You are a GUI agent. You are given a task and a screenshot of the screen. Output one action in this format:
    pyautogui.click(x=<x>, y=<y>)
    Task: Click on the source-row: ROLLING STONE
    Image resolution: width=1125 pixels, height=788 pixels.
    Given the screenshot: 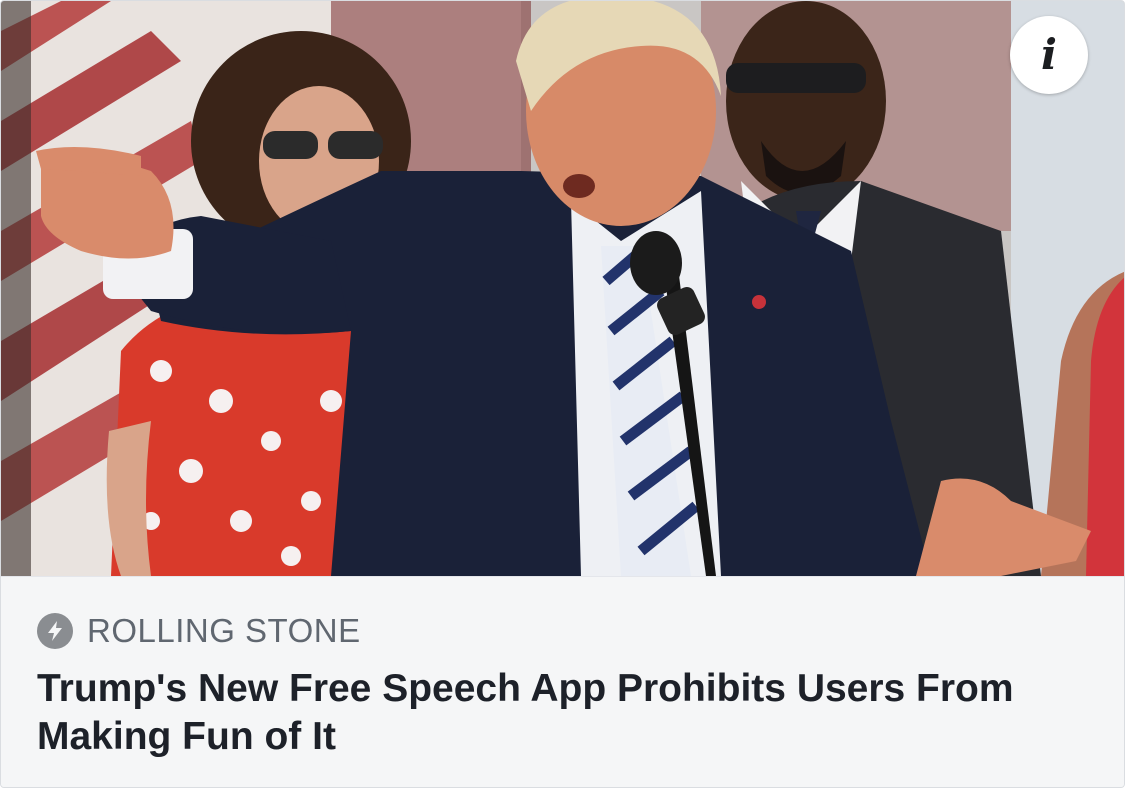 What is the action you would take?
    pyautogui.click(x=199, y=630)
    